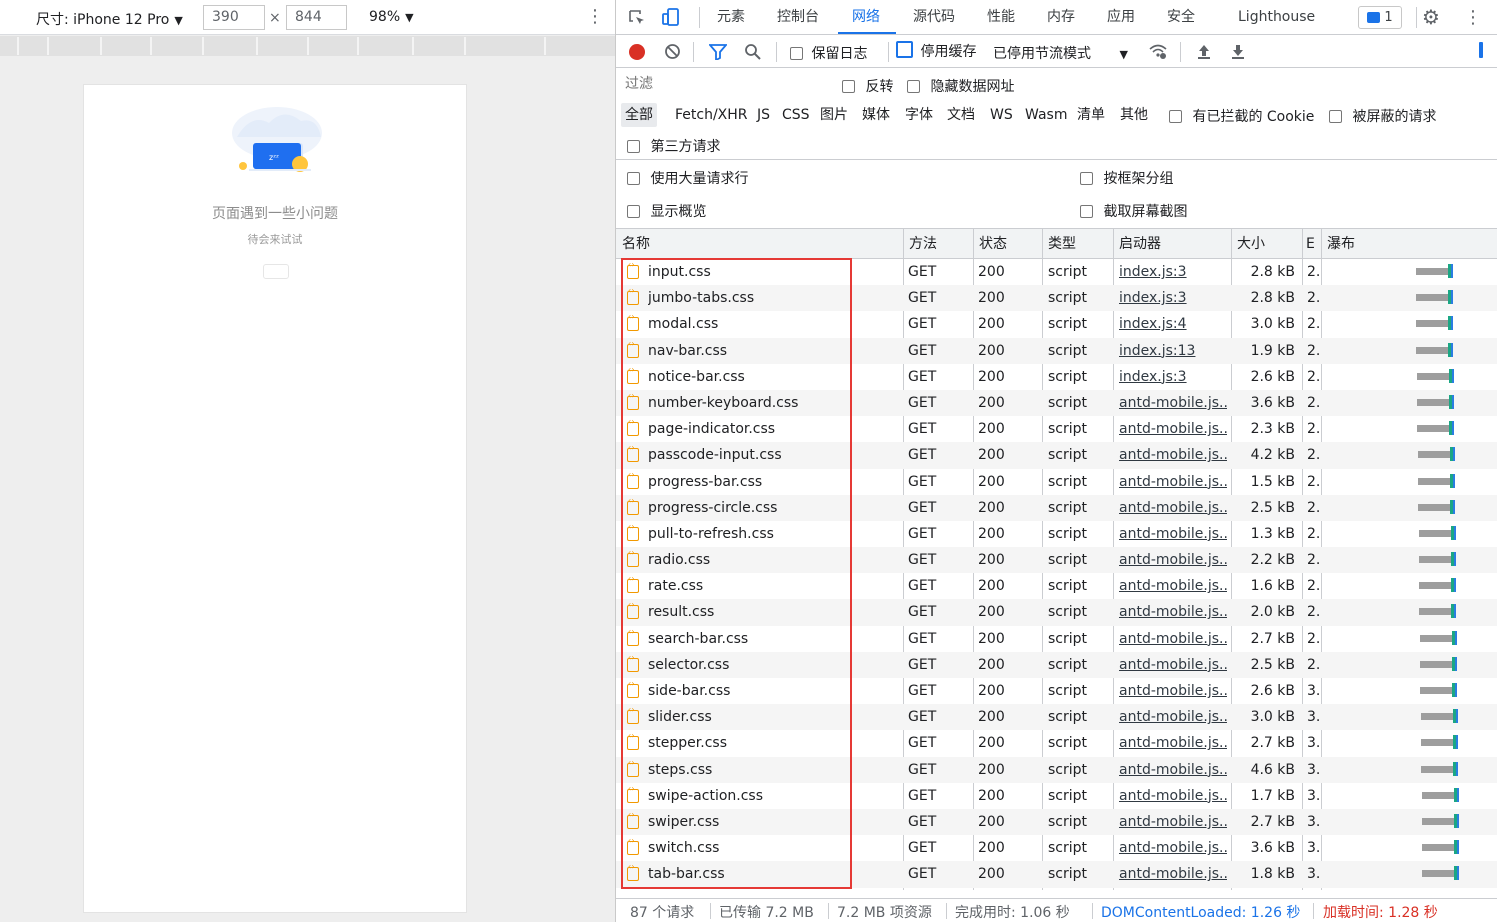 The width and height of the screenshot is (1497, 922). Describe the element at coordinates (1204, 51) in the screenshot. I see `import-har-icon` at that location.